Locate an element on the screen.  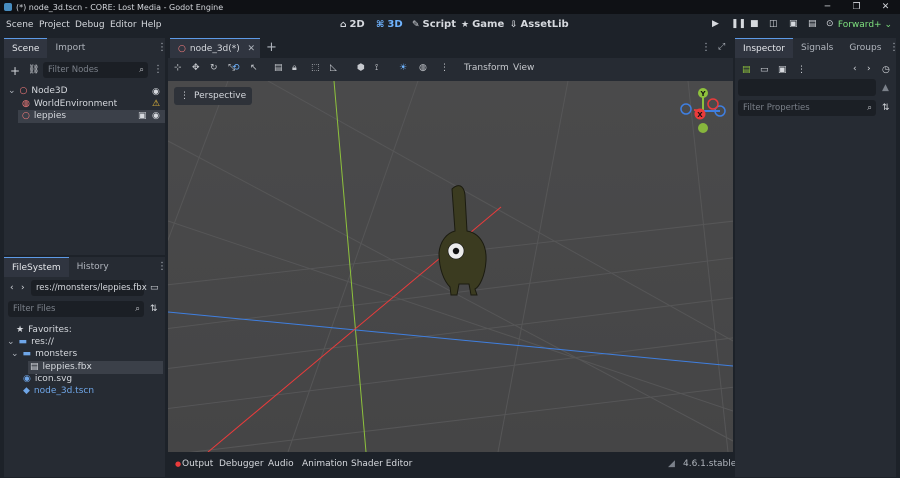
snap-toggle-icon: ⟟ is located at coordinates (376, 68).